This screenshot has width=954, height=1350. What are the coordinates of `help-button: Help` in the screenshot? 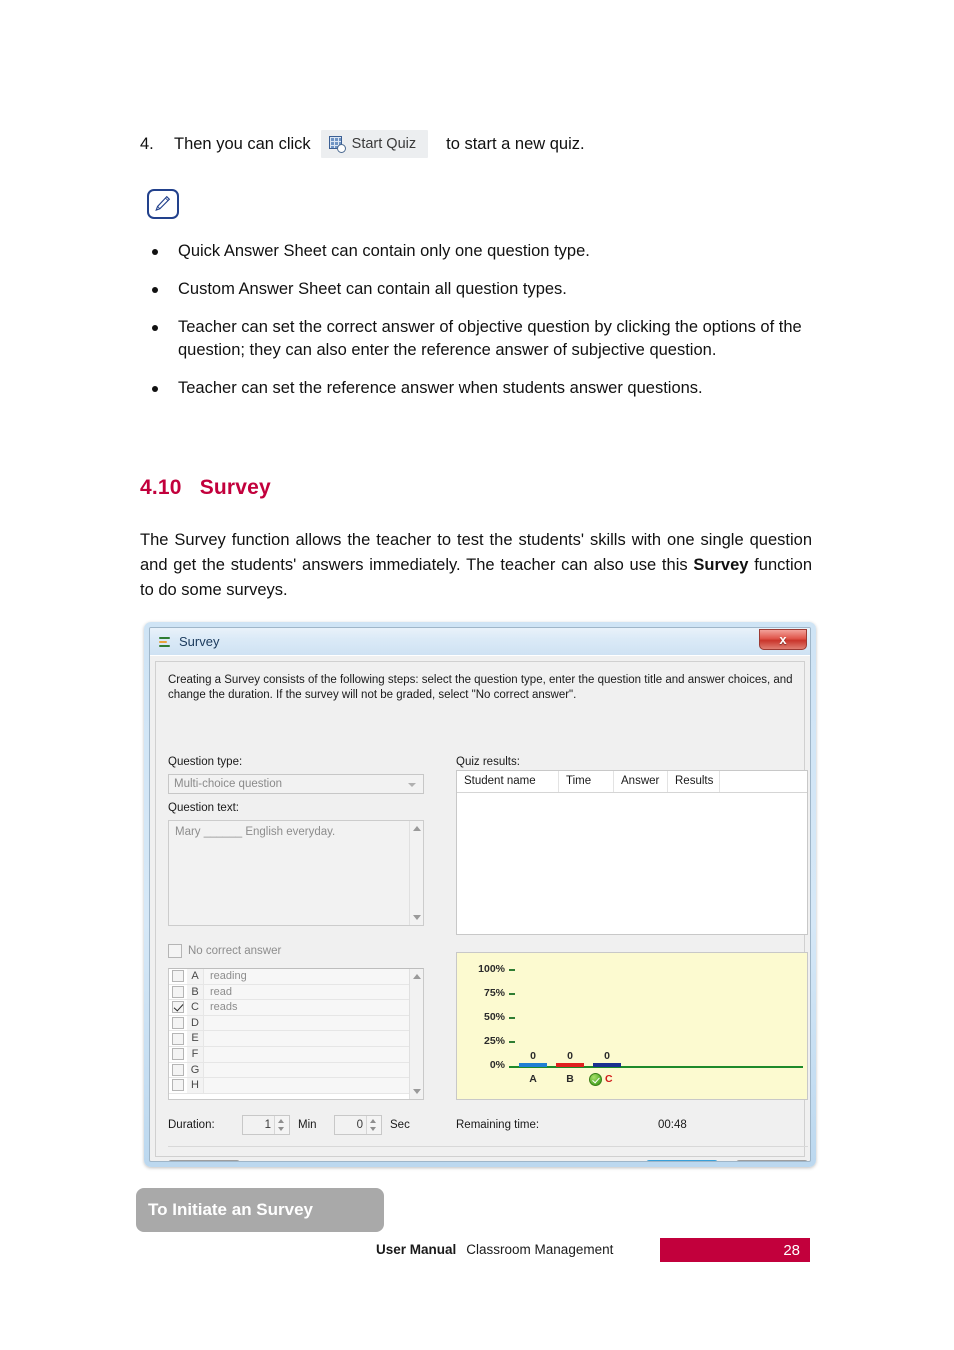 It's located at (204, 1160).